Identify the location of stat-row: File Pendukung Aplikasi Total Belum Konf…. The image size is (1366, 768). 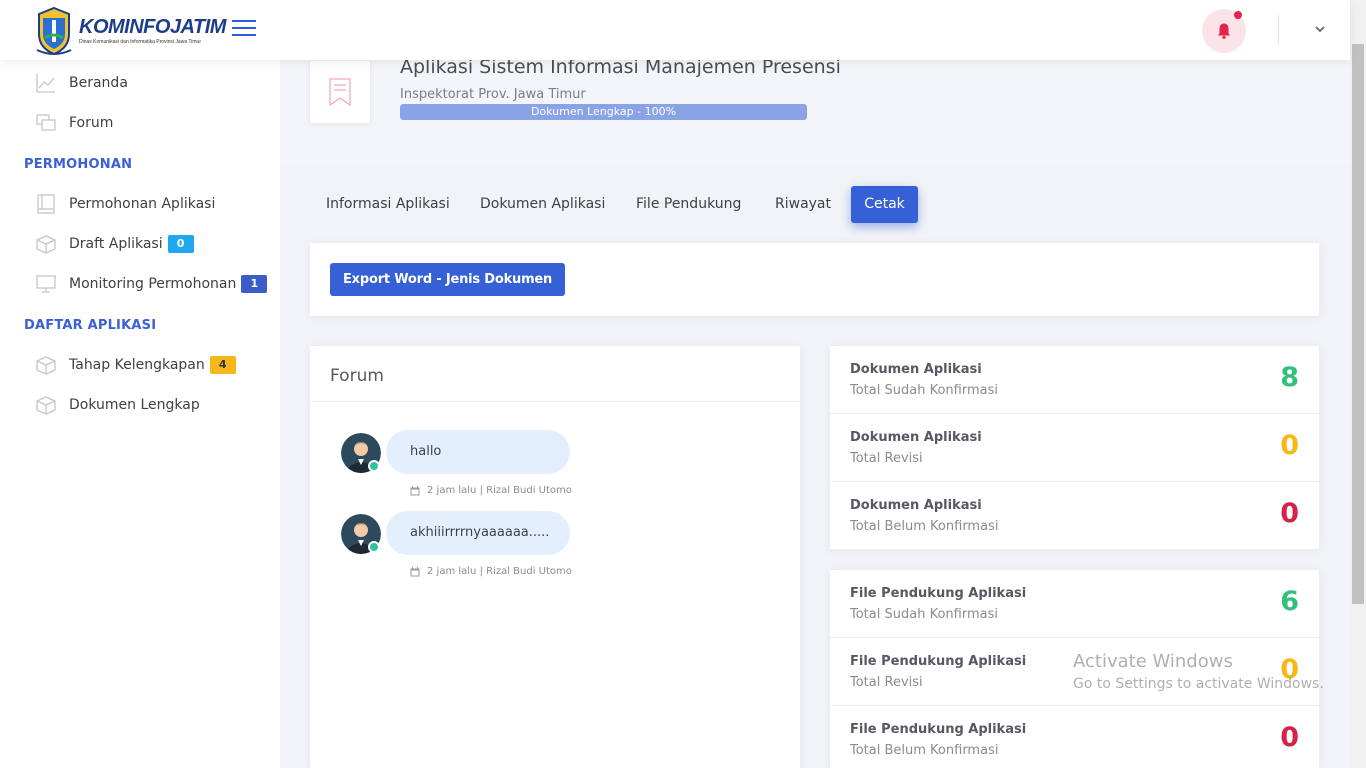
(1074, 737).